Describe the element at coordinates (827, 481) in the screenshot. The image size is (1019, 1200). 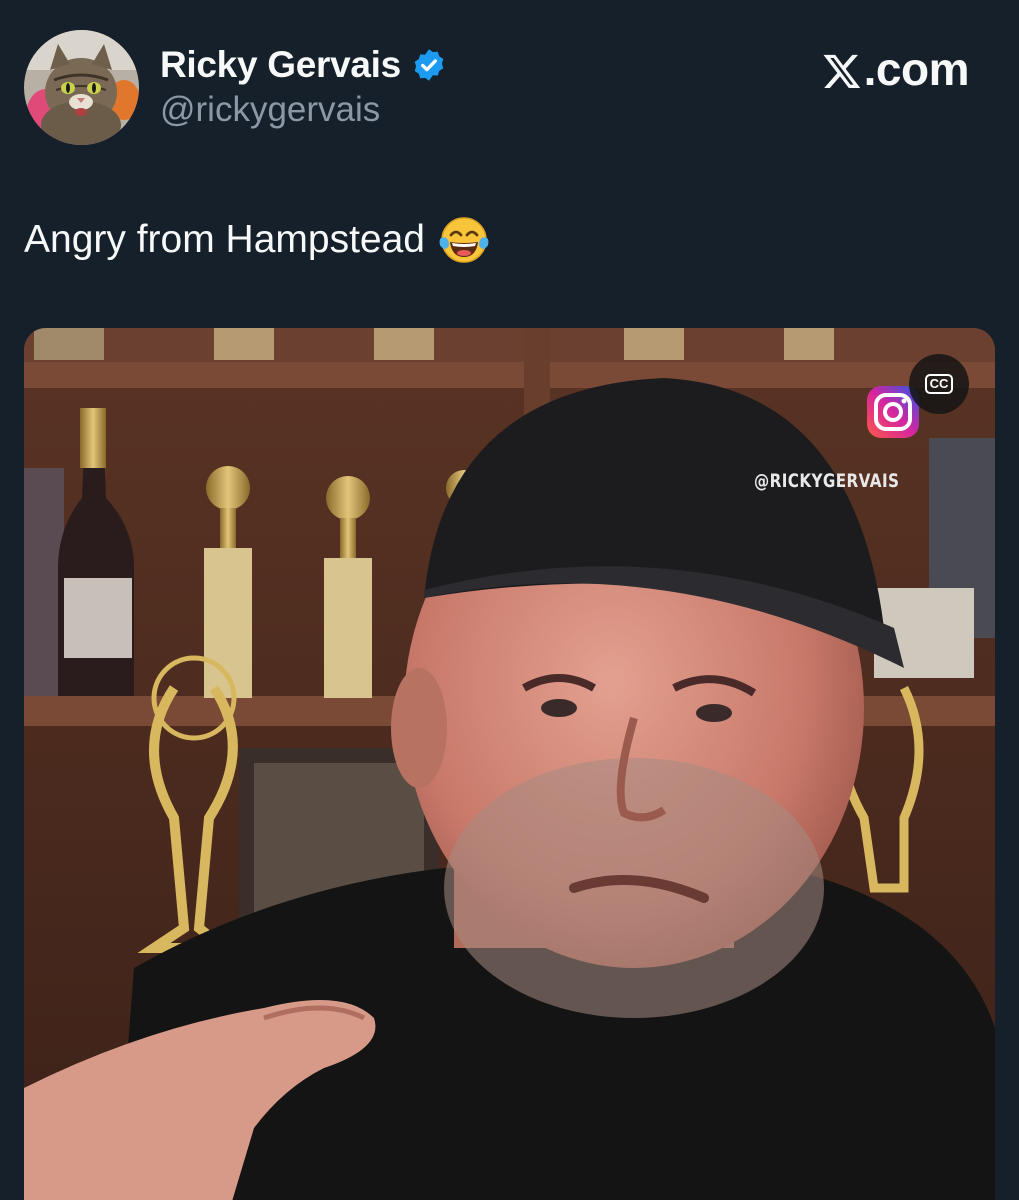
I see `video-watermark: @RICKYGERVAIS` at that location.